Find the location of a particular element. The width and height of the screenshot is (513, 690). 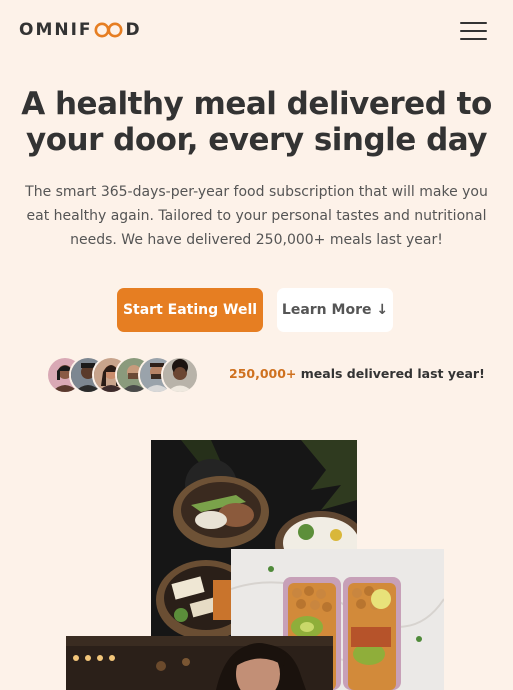

meals-count: 250,000+ is located at coordinates (263, 373).